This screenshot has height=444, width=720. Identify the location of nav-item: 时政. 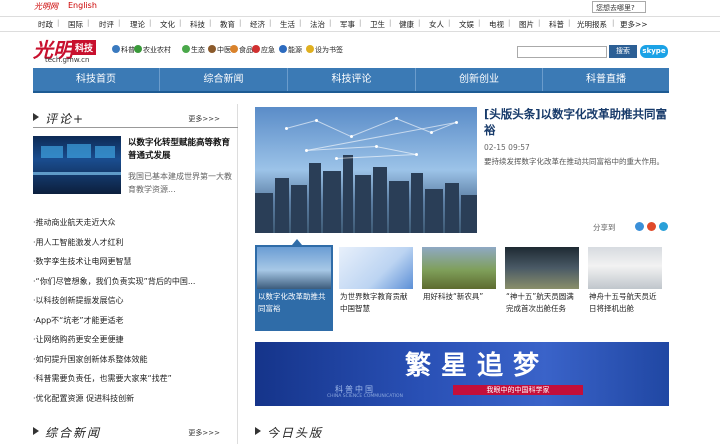
(45, 24).